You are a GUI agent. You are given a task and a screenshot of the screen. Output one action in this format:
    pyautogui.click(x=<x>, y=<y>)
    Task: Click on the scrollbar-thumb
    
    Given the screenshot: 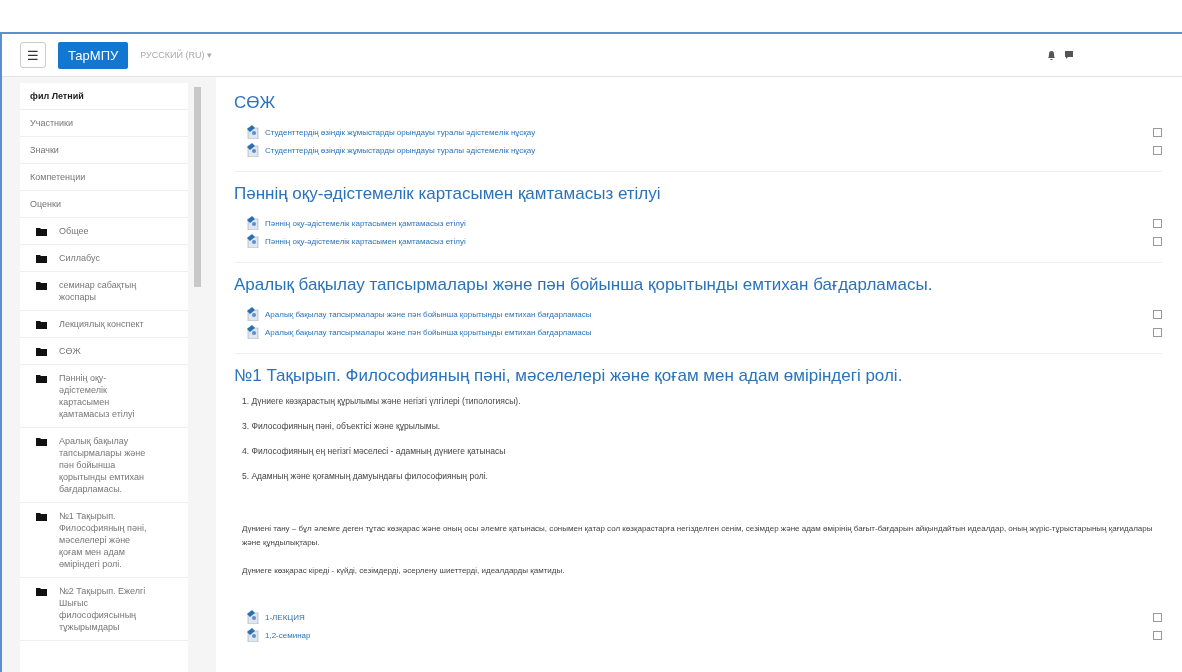 What is the action you would take?
    pyautogui.click(x=197, y=187)
    